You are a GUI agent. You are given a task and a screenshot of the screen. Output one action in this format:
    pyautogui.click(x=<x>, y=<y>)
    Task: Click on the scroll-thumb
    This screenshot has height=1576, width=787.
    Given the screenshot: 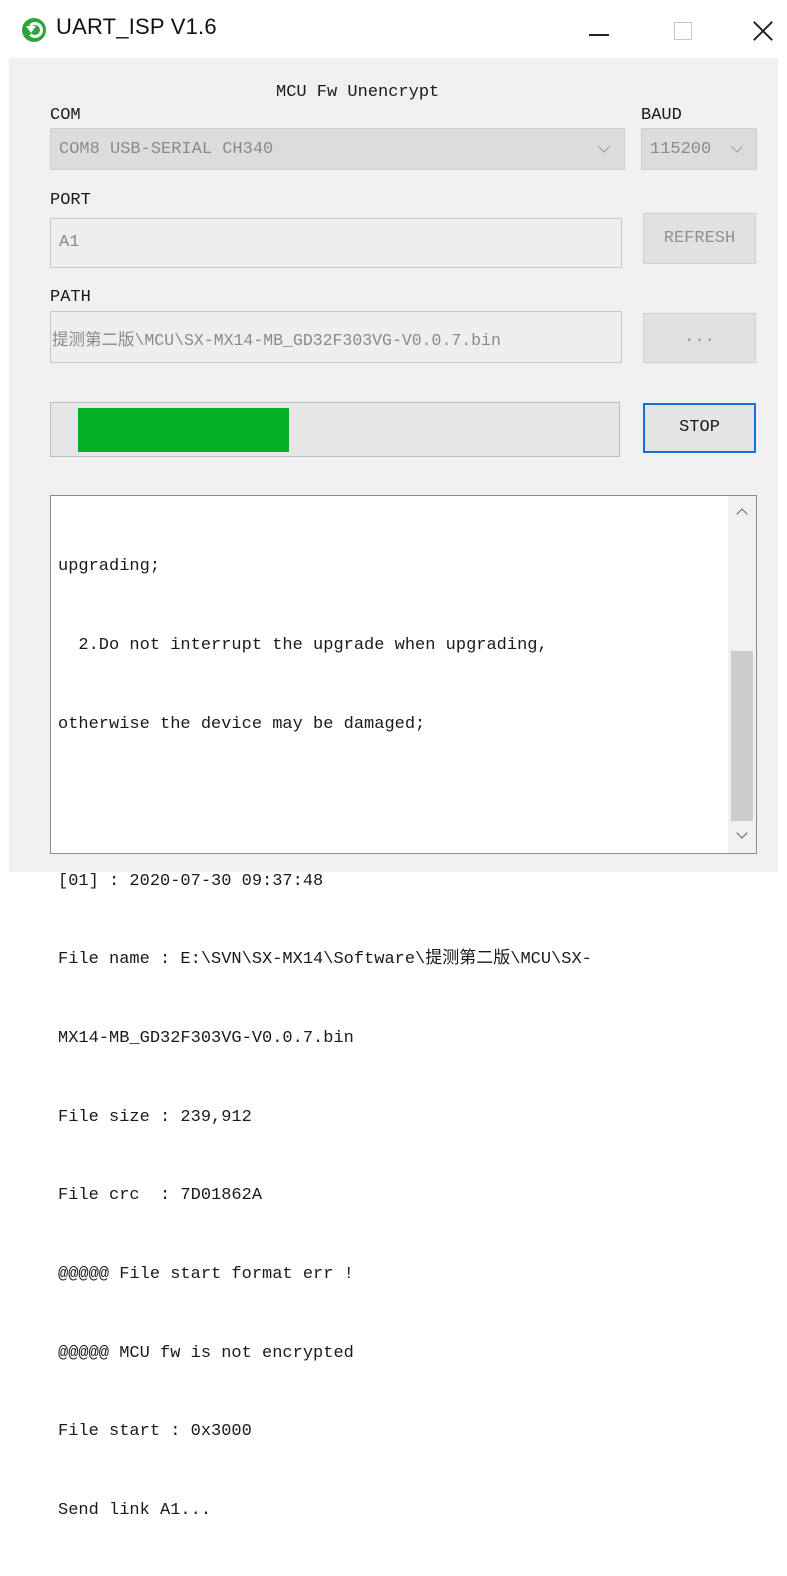 What is the action you would take?
    pyautogui.click(x=742, y=736)
    